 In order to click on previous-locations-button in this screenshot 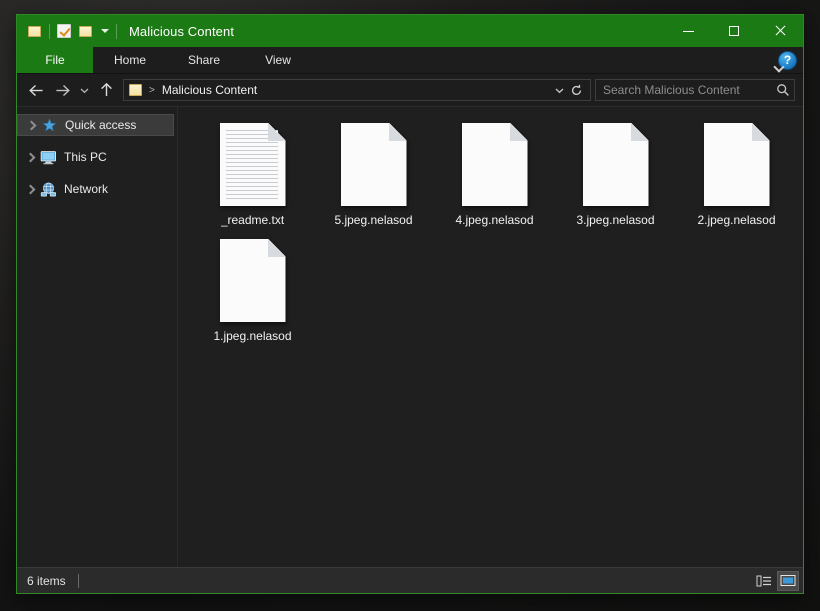, I will do `click(559, 90)`.